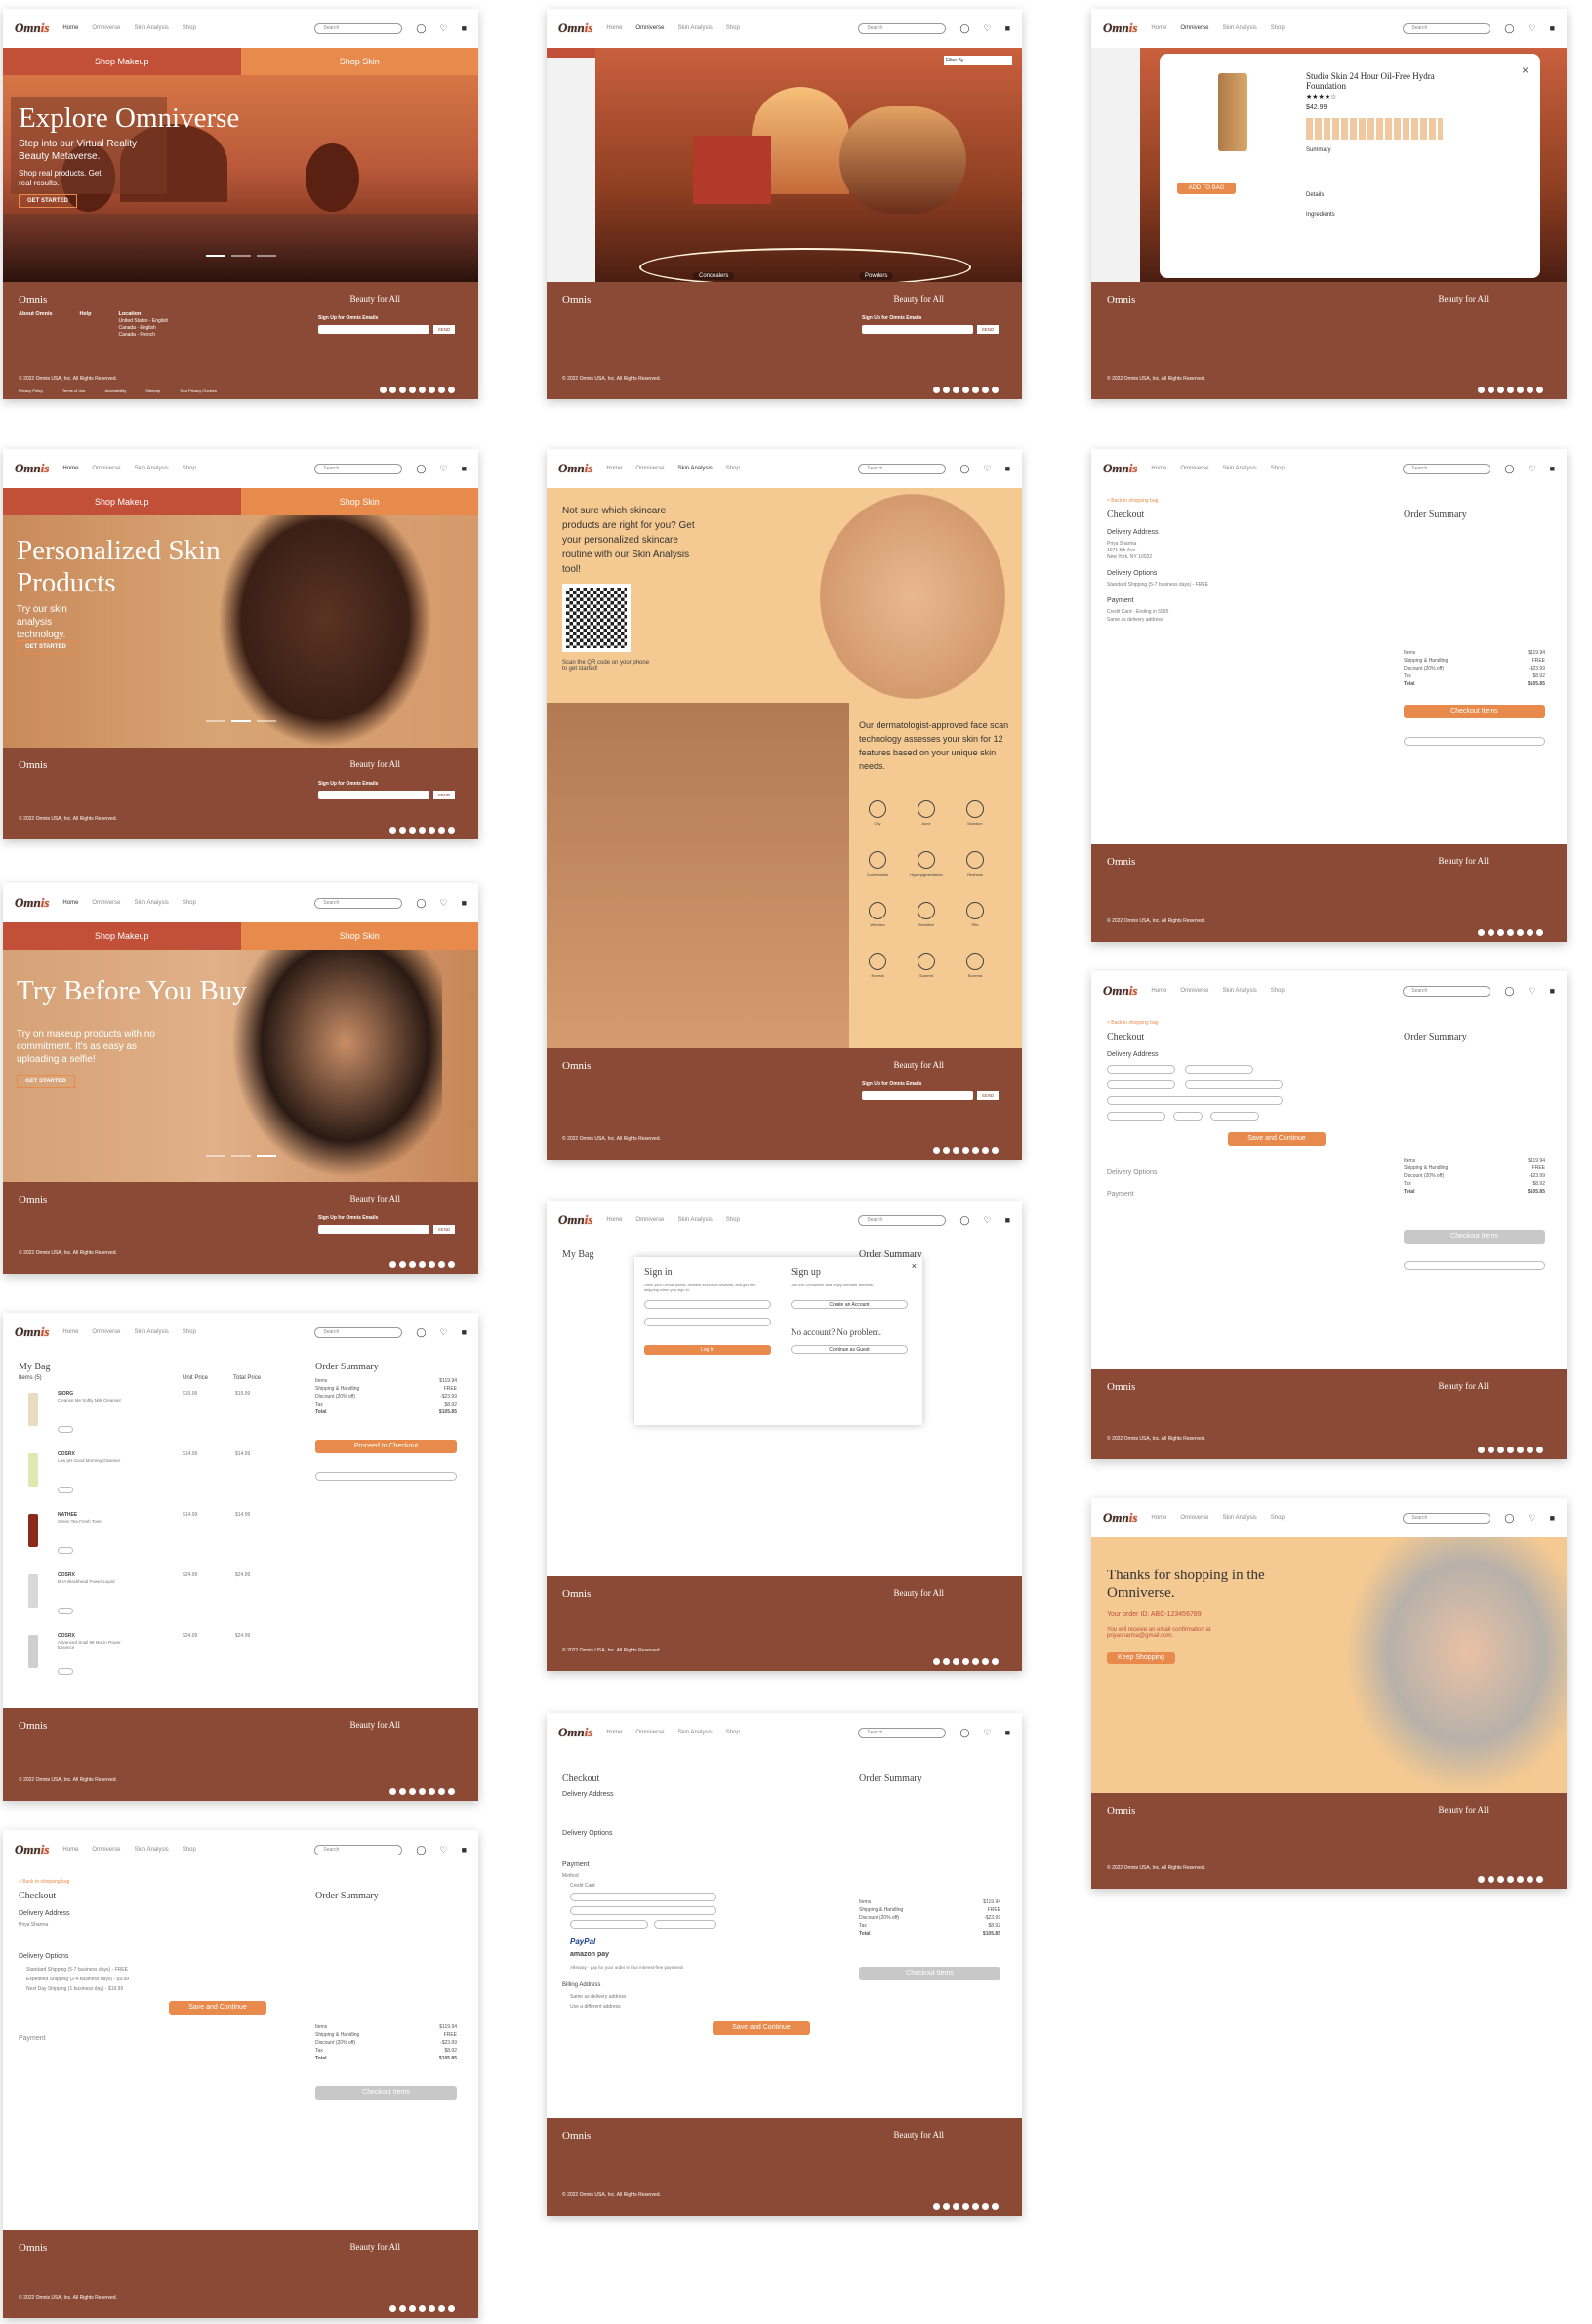 The image size is (1592, 2324). What do you see at coordinates (386, 2093) in the screenshot?
I see `checkout-items-button: Checkout Items` at bounding box center [386, 2093].